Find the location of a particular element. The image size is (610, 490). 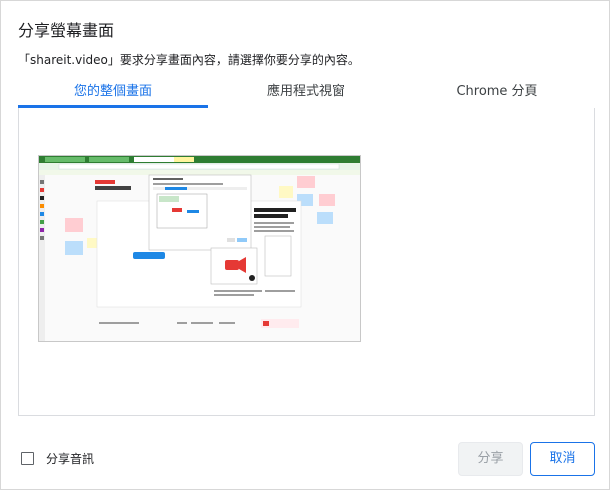

tab-label: 您的整個畫面 is located at coordinates (112, 91).